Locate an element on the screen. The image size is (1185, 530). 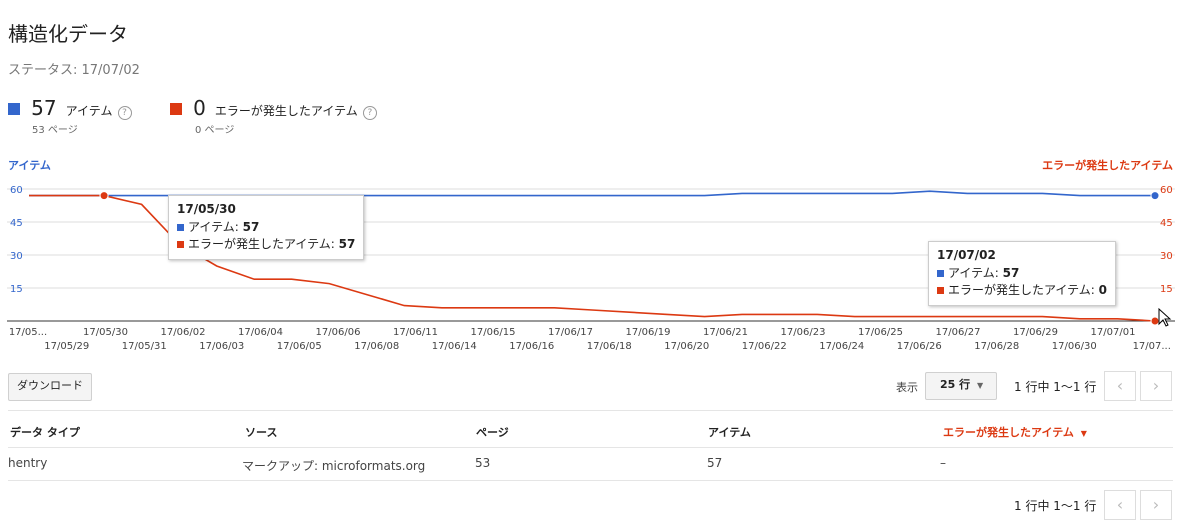
tooltip-errors-value: 0 is located at coordinates (1103, 290).